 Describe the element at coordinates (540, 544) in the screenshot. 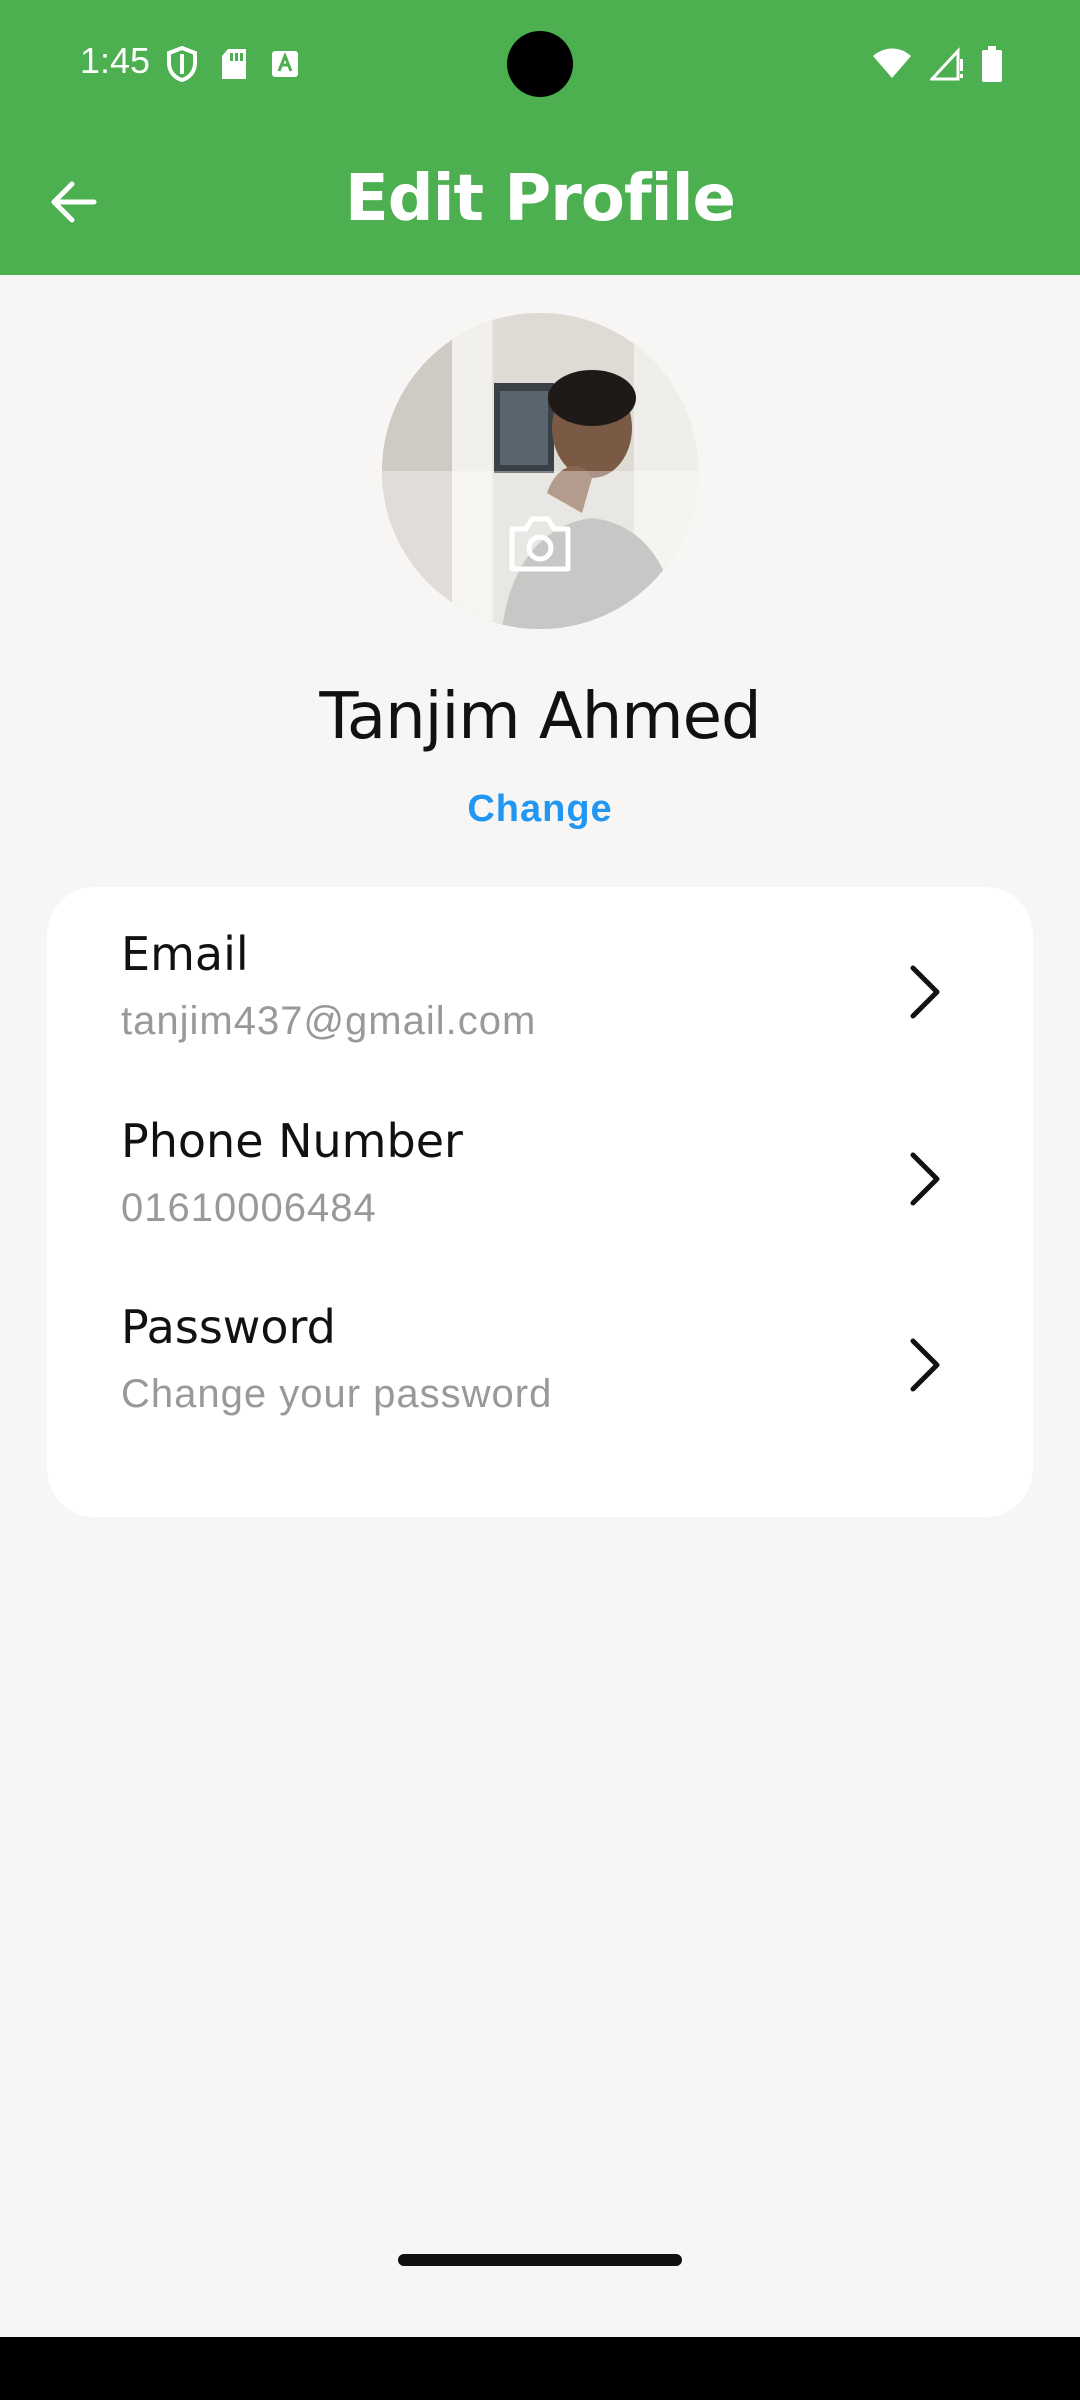

I see `camera-icon` at that location.